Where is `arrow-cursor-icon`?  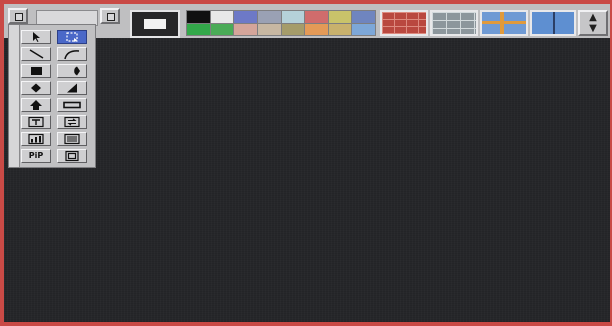 arrow-cursor-icon is located at coordinates (36, 37).